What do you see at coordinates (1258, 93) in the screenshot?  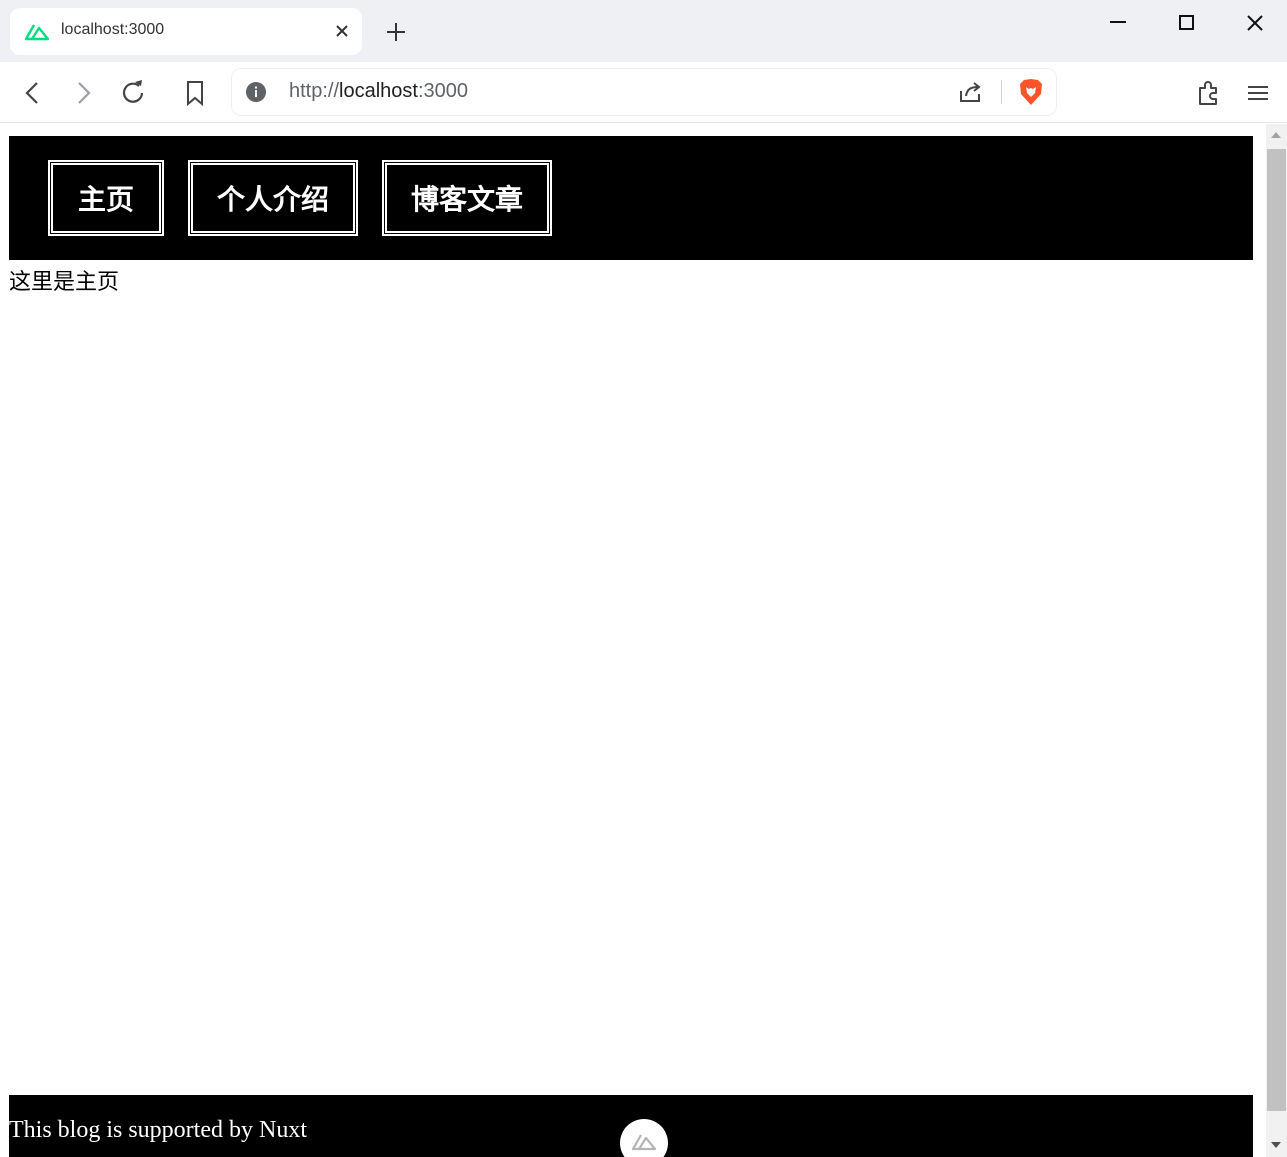 I see `menu-icon` at bounding box center [1258, 93].